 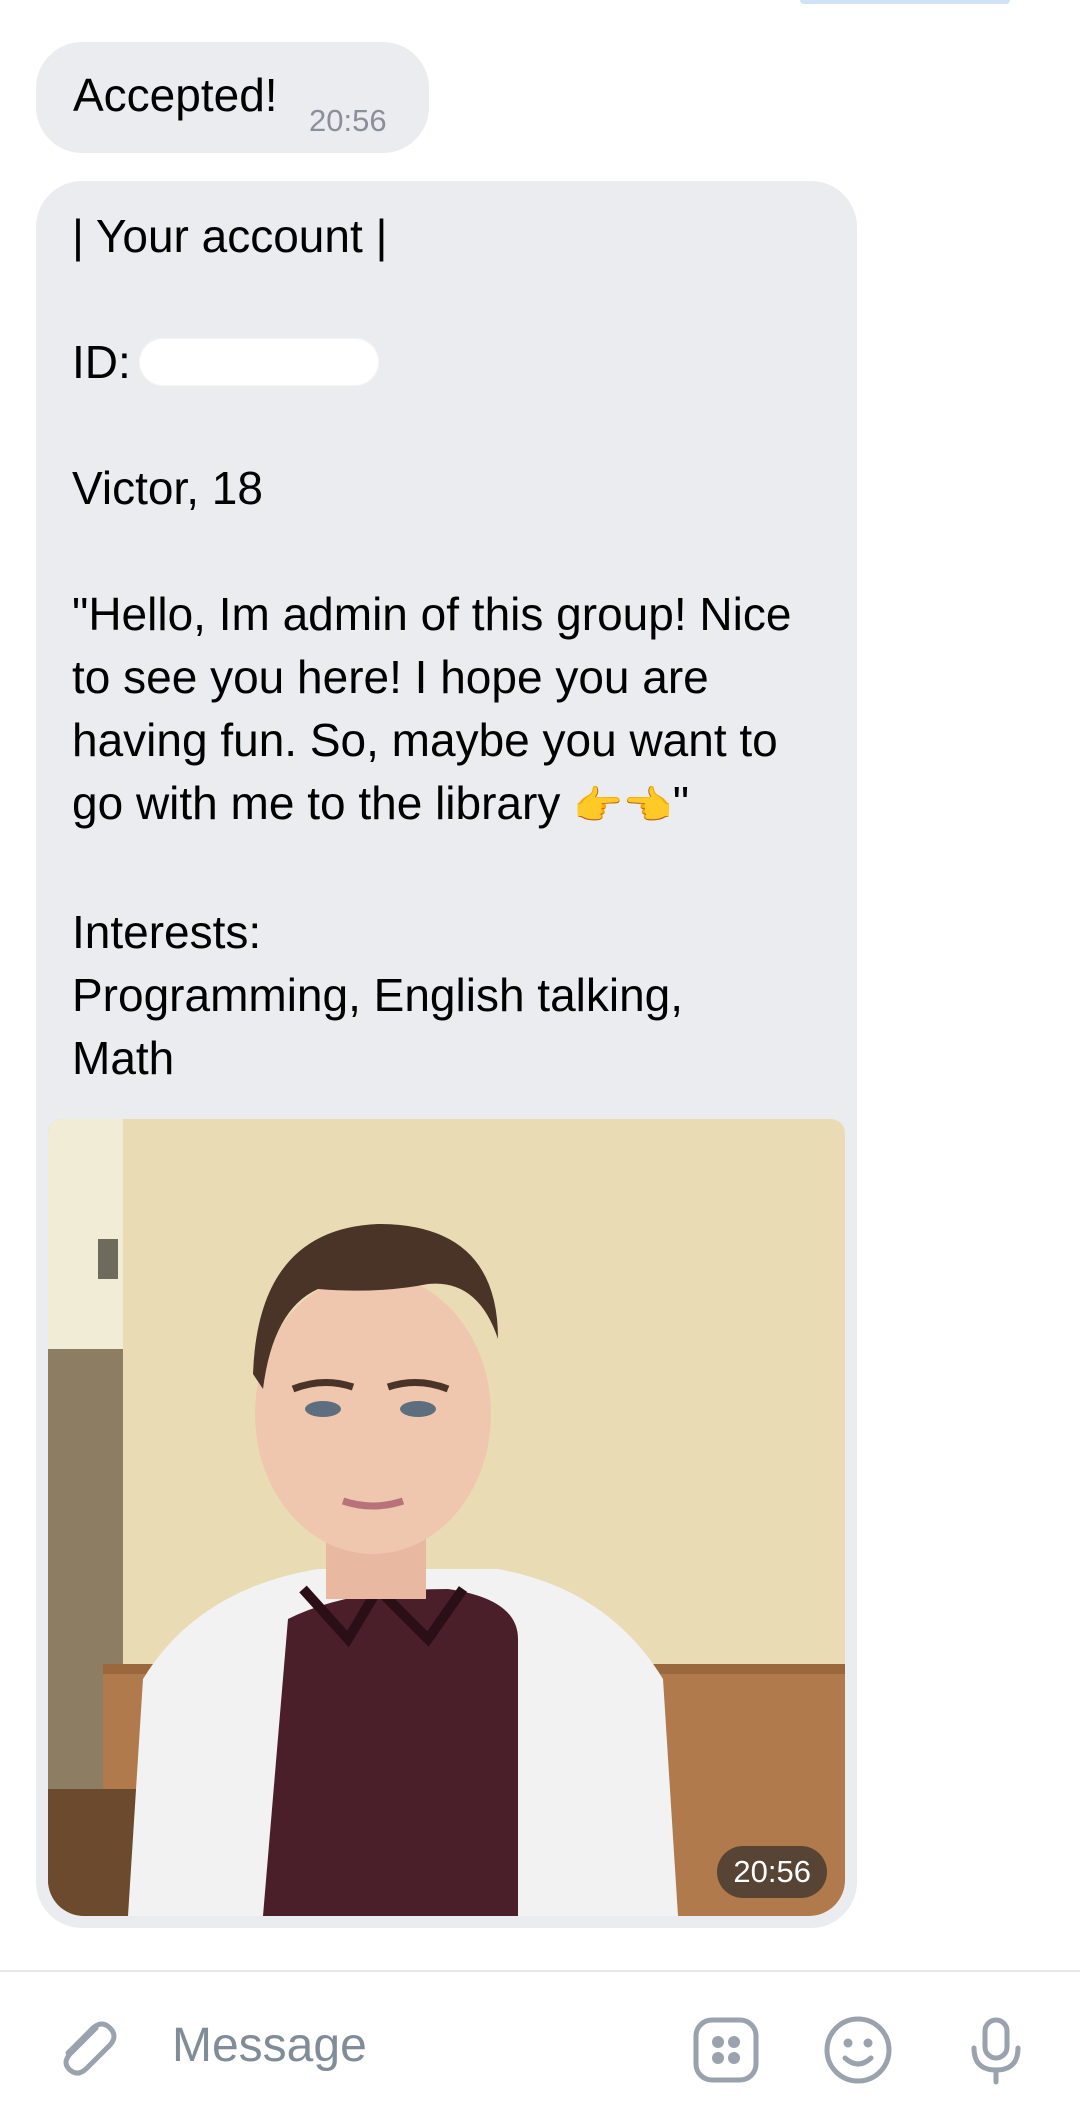 What do you see at coordinates (230, 236) in the screenshot?
I see `card-header: | Your account |` at bounding box center [230, 236].